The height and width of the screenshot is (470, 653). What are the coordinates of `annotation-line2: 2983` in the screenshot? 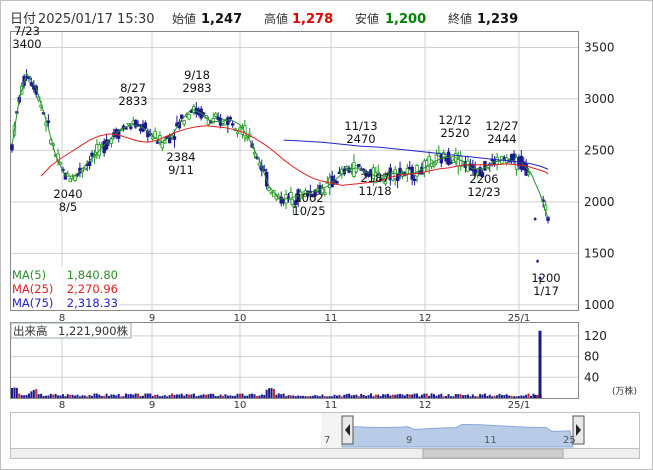 It's located at (196, 88).